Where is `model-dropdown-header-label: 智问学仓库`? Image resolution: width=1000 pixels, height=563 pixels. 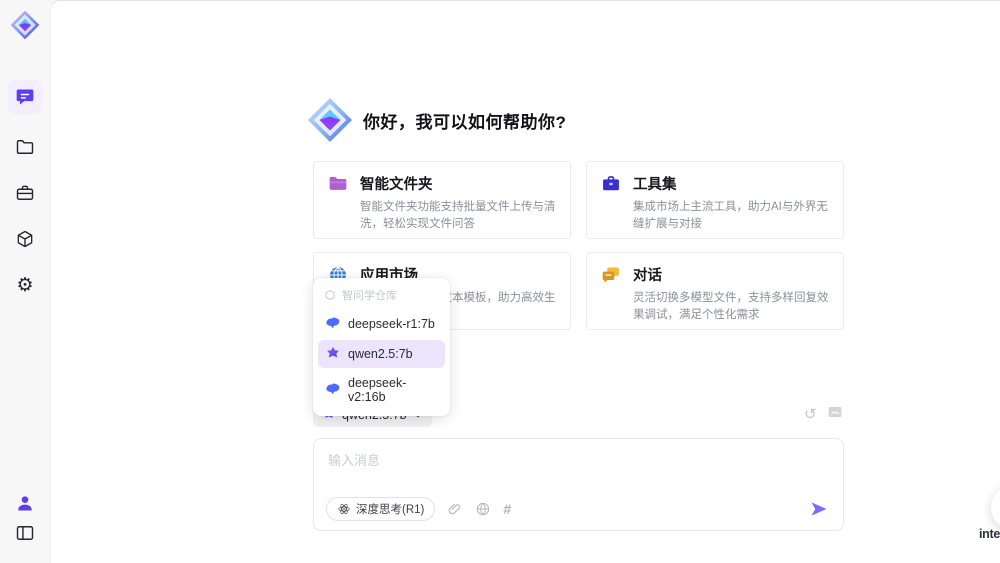
model-dropdown-header-label: 智问学仓库 is located at coordinates (369, 296).